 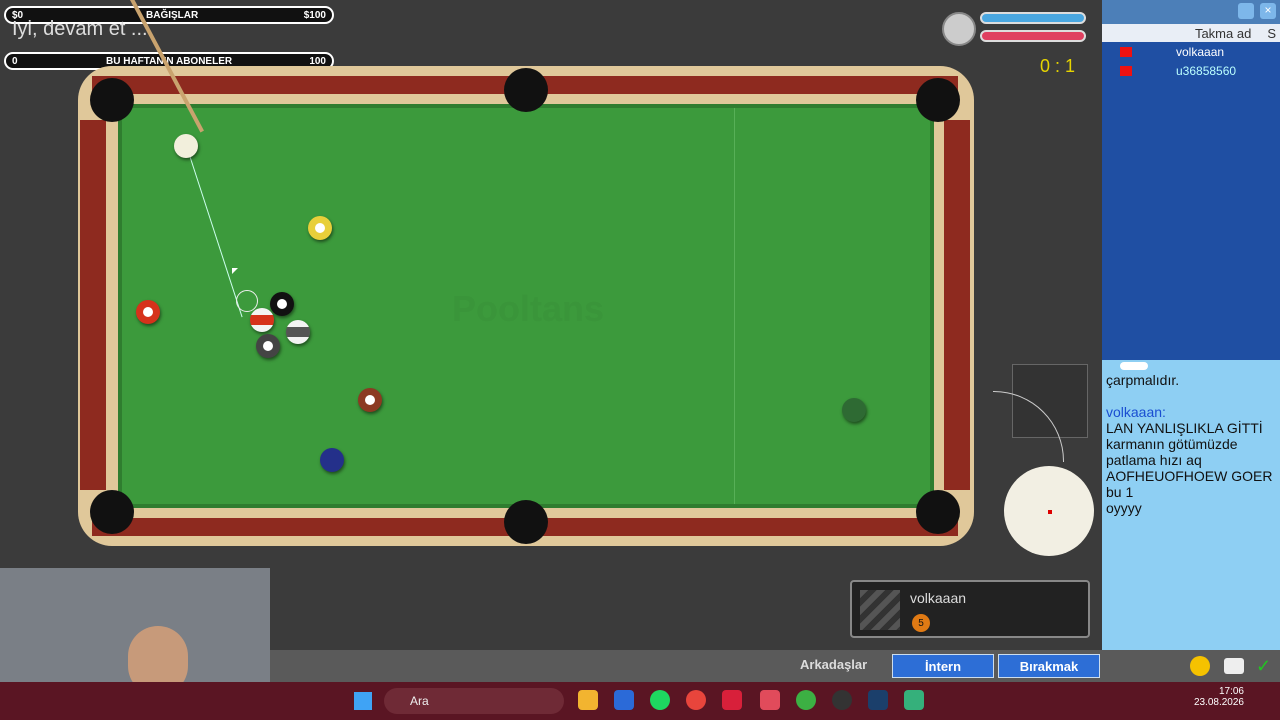 What do you see at coordinates (1246, 11) in the screenshot?
I see `download-icon` at bounding box center [1246, 11].